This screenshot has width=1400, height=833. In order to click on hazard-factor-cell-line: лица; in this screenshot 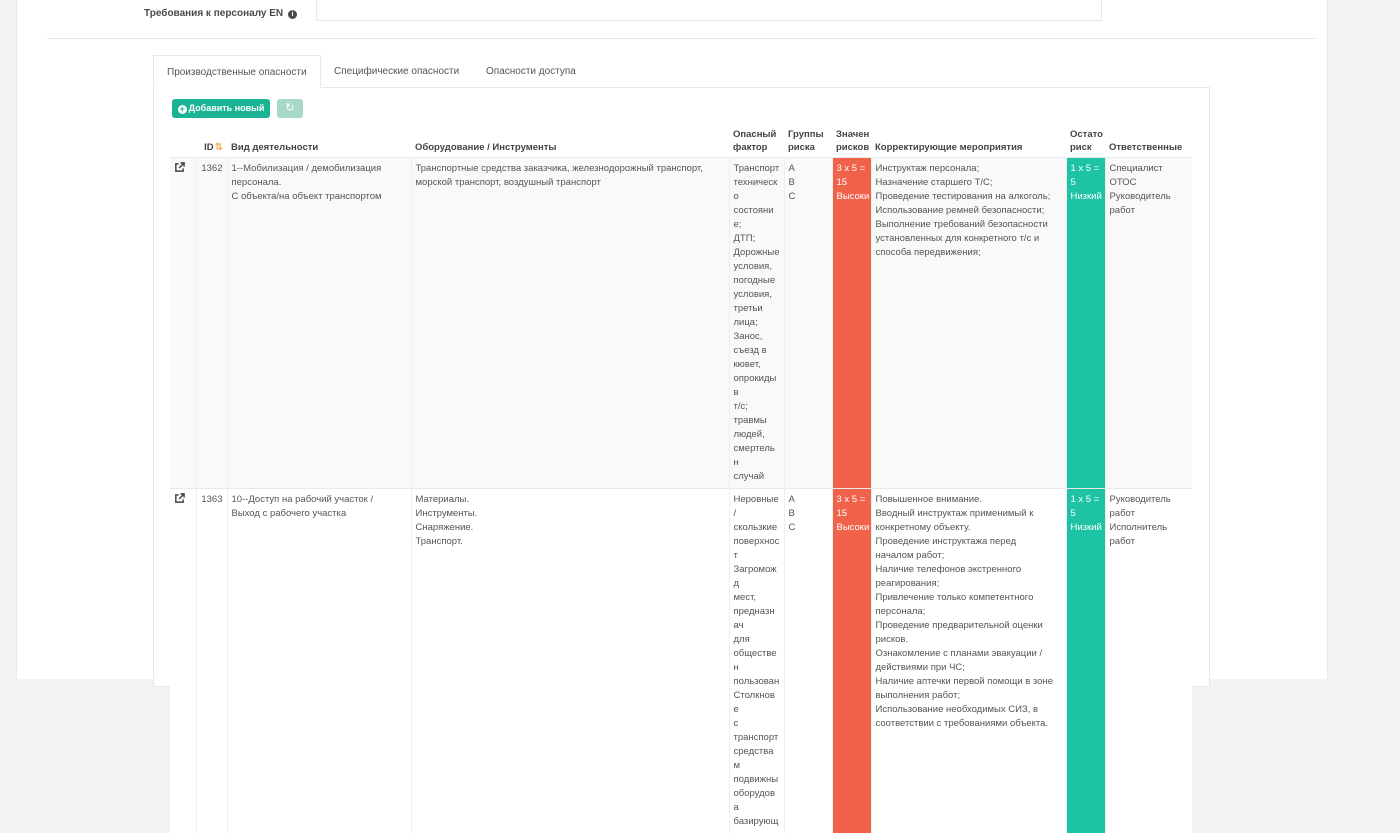, I will do `click(757, 323)`.